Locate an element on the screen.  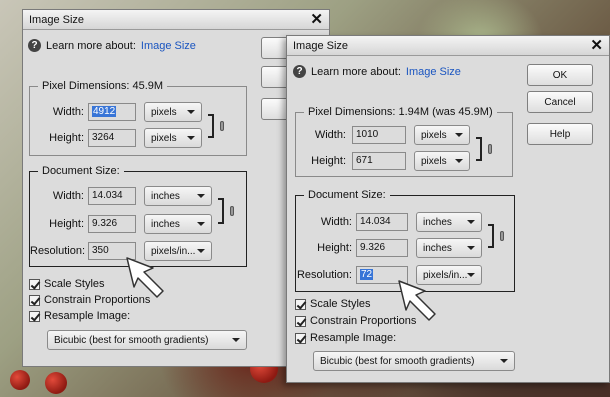
pixel-dimensions-legend: Pixel Dimensions: 1.94M (was 45.9M) is located at coordinates (400, 112).